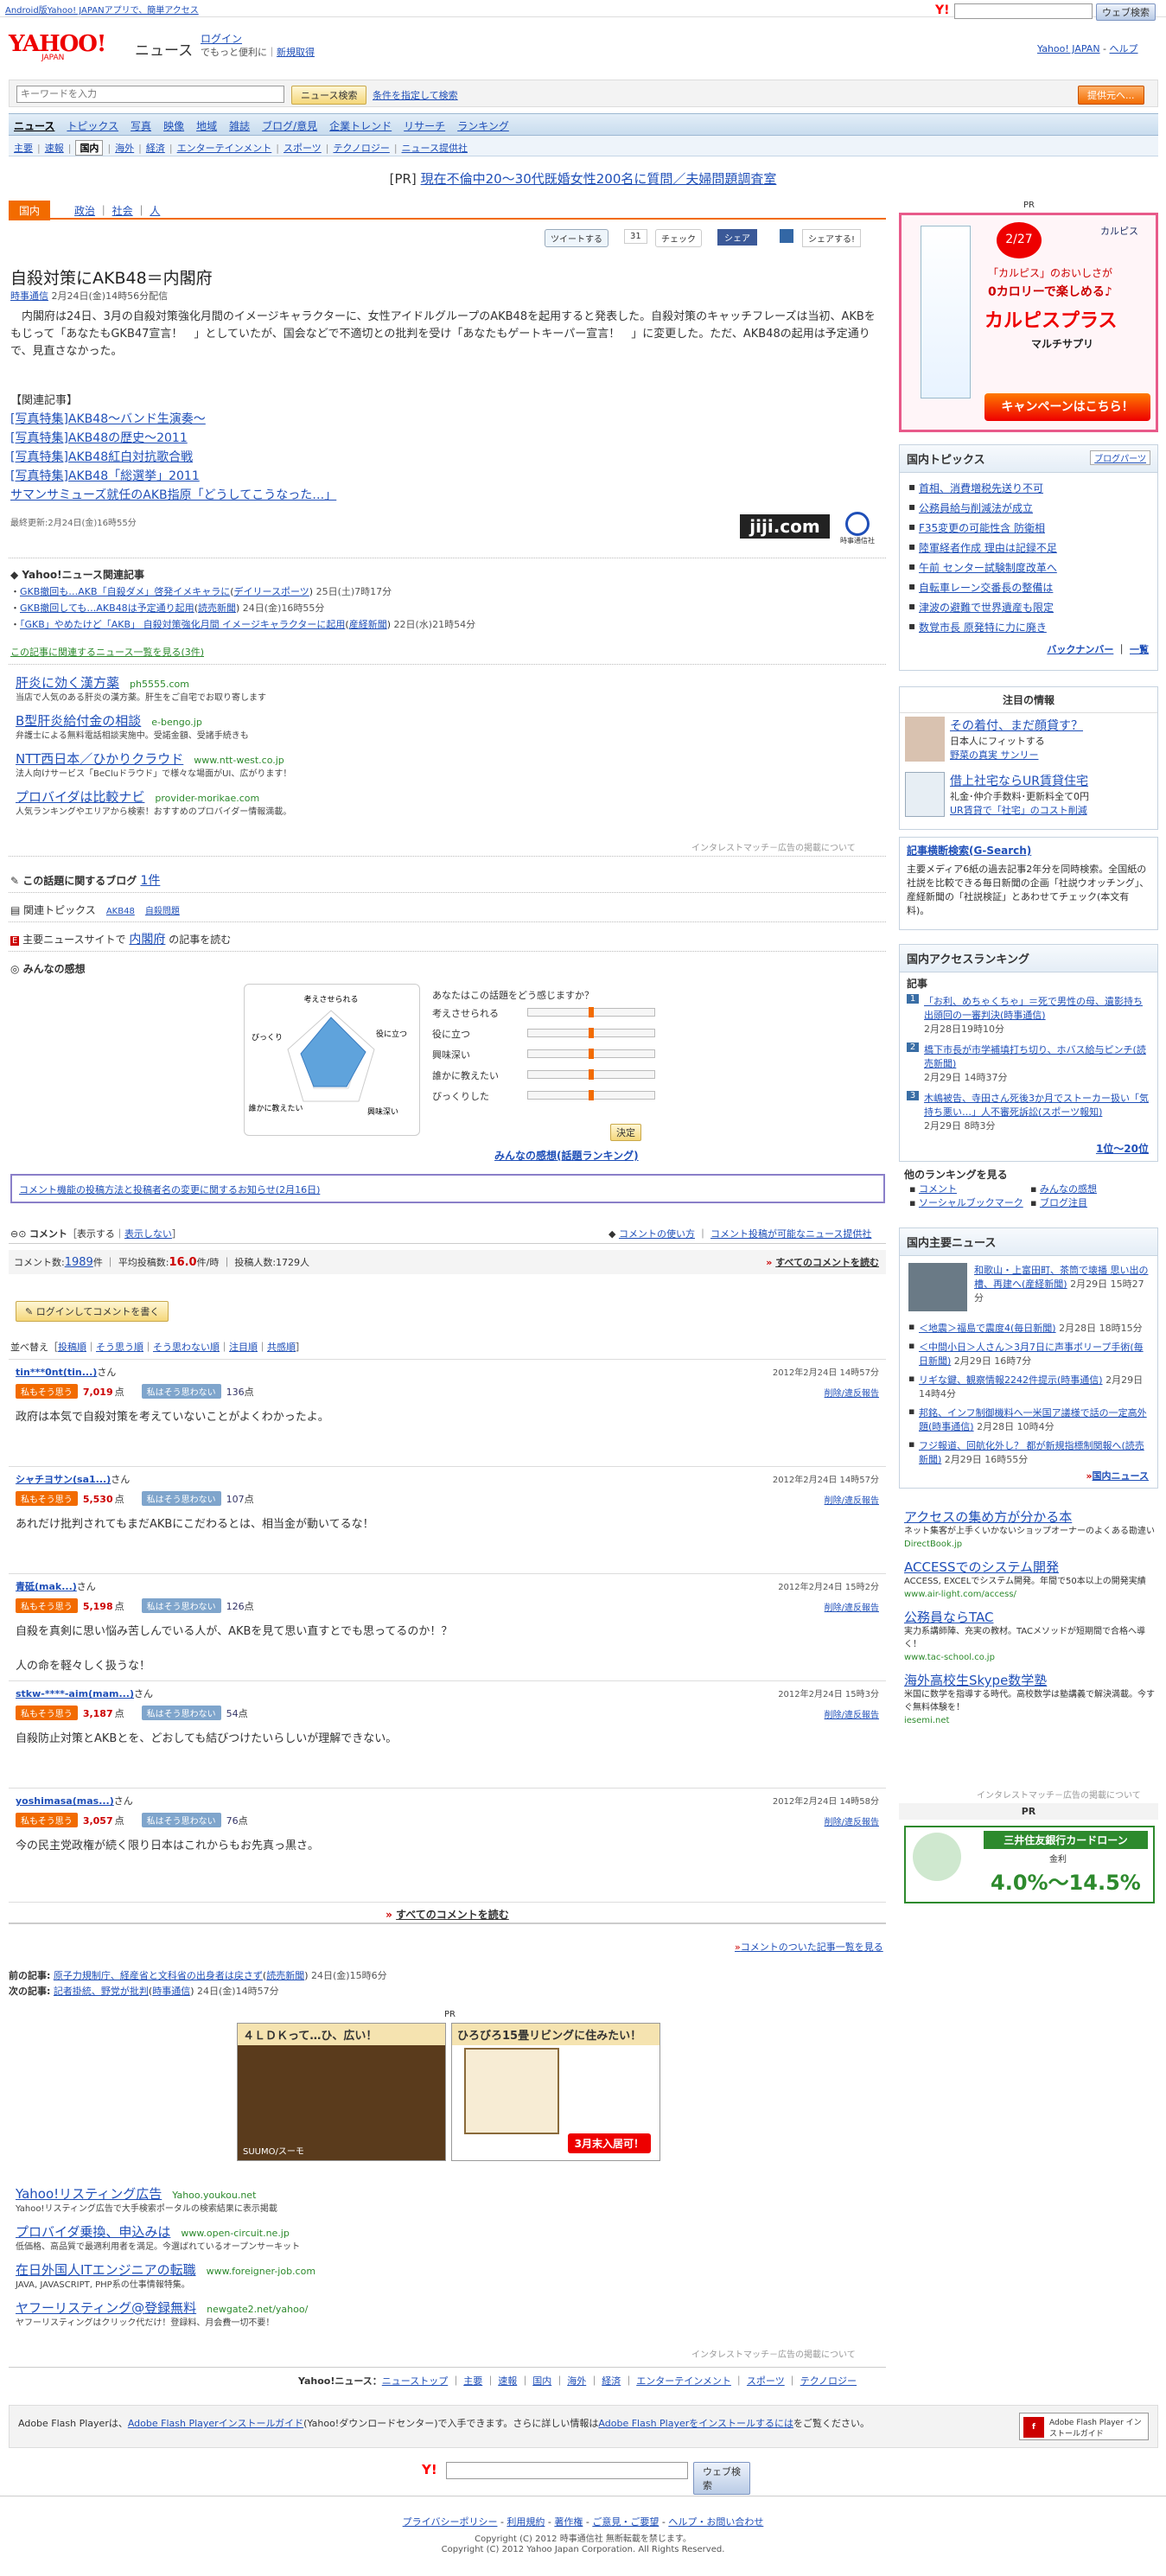  Describe the element at coordinates (948, 1617) in the screenshot. I see `sidebar-ad-title: 公務員ならTAC` at that location.